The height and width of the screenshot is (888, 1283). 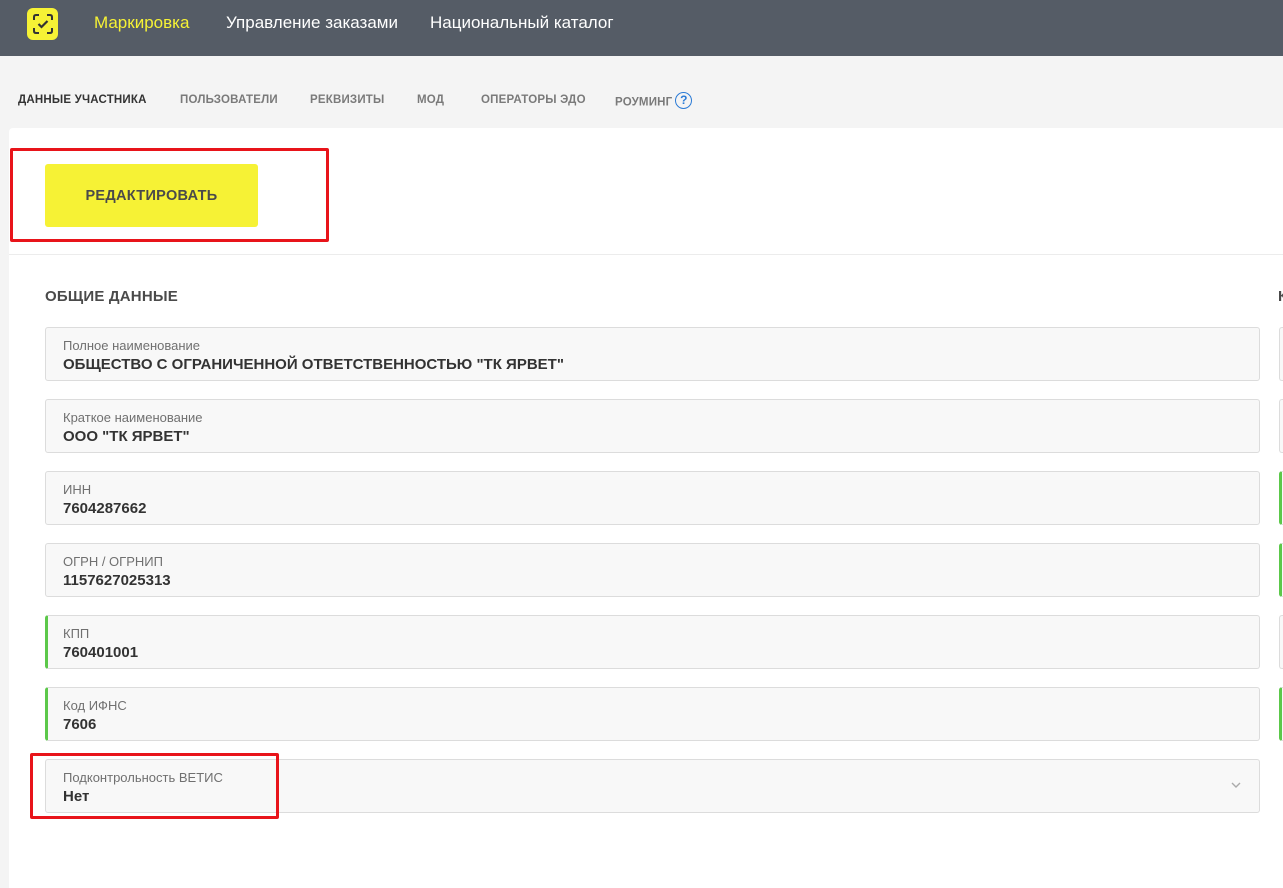 What do you see at coordinates (652, 642) in the screenshot?
I see `field-kpp: КПП 760401001` at bounding box center [652, 642].